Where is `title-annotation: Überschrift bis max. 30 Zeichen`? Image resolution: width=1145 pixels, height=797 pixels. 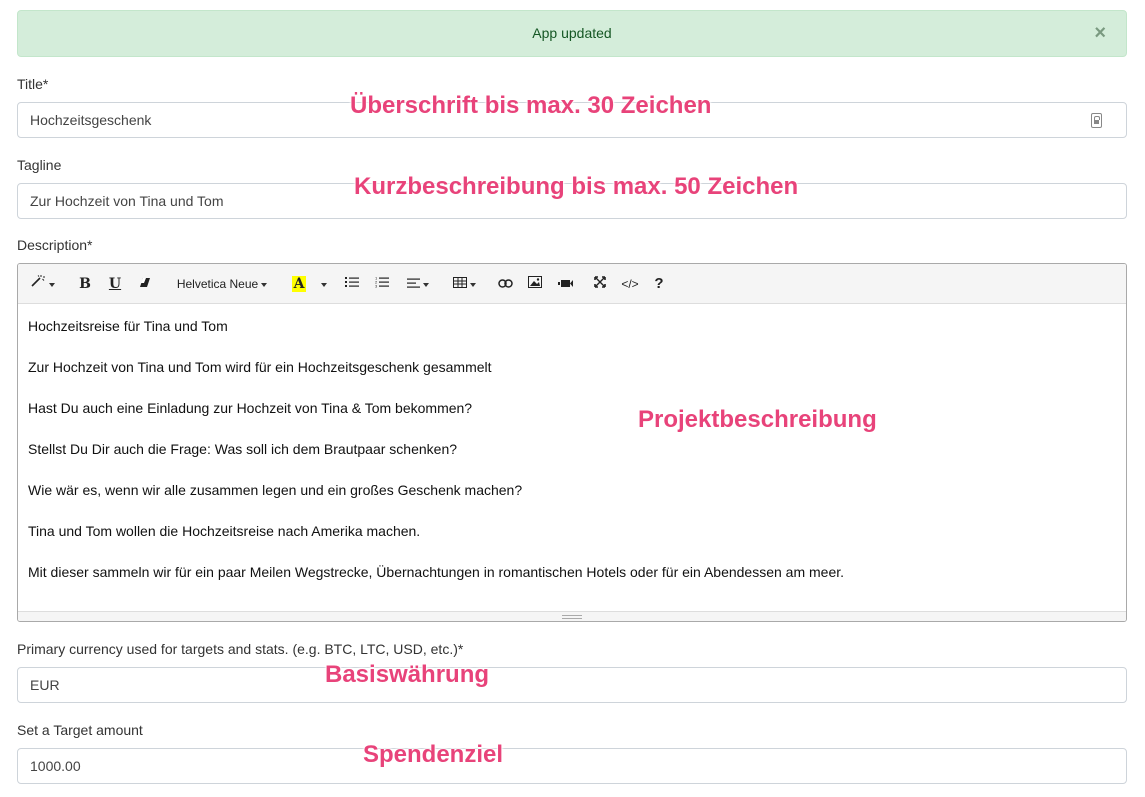 title-annotation: Überschrift bis max. 30 Zeichen is located at coordinates (531, 105).